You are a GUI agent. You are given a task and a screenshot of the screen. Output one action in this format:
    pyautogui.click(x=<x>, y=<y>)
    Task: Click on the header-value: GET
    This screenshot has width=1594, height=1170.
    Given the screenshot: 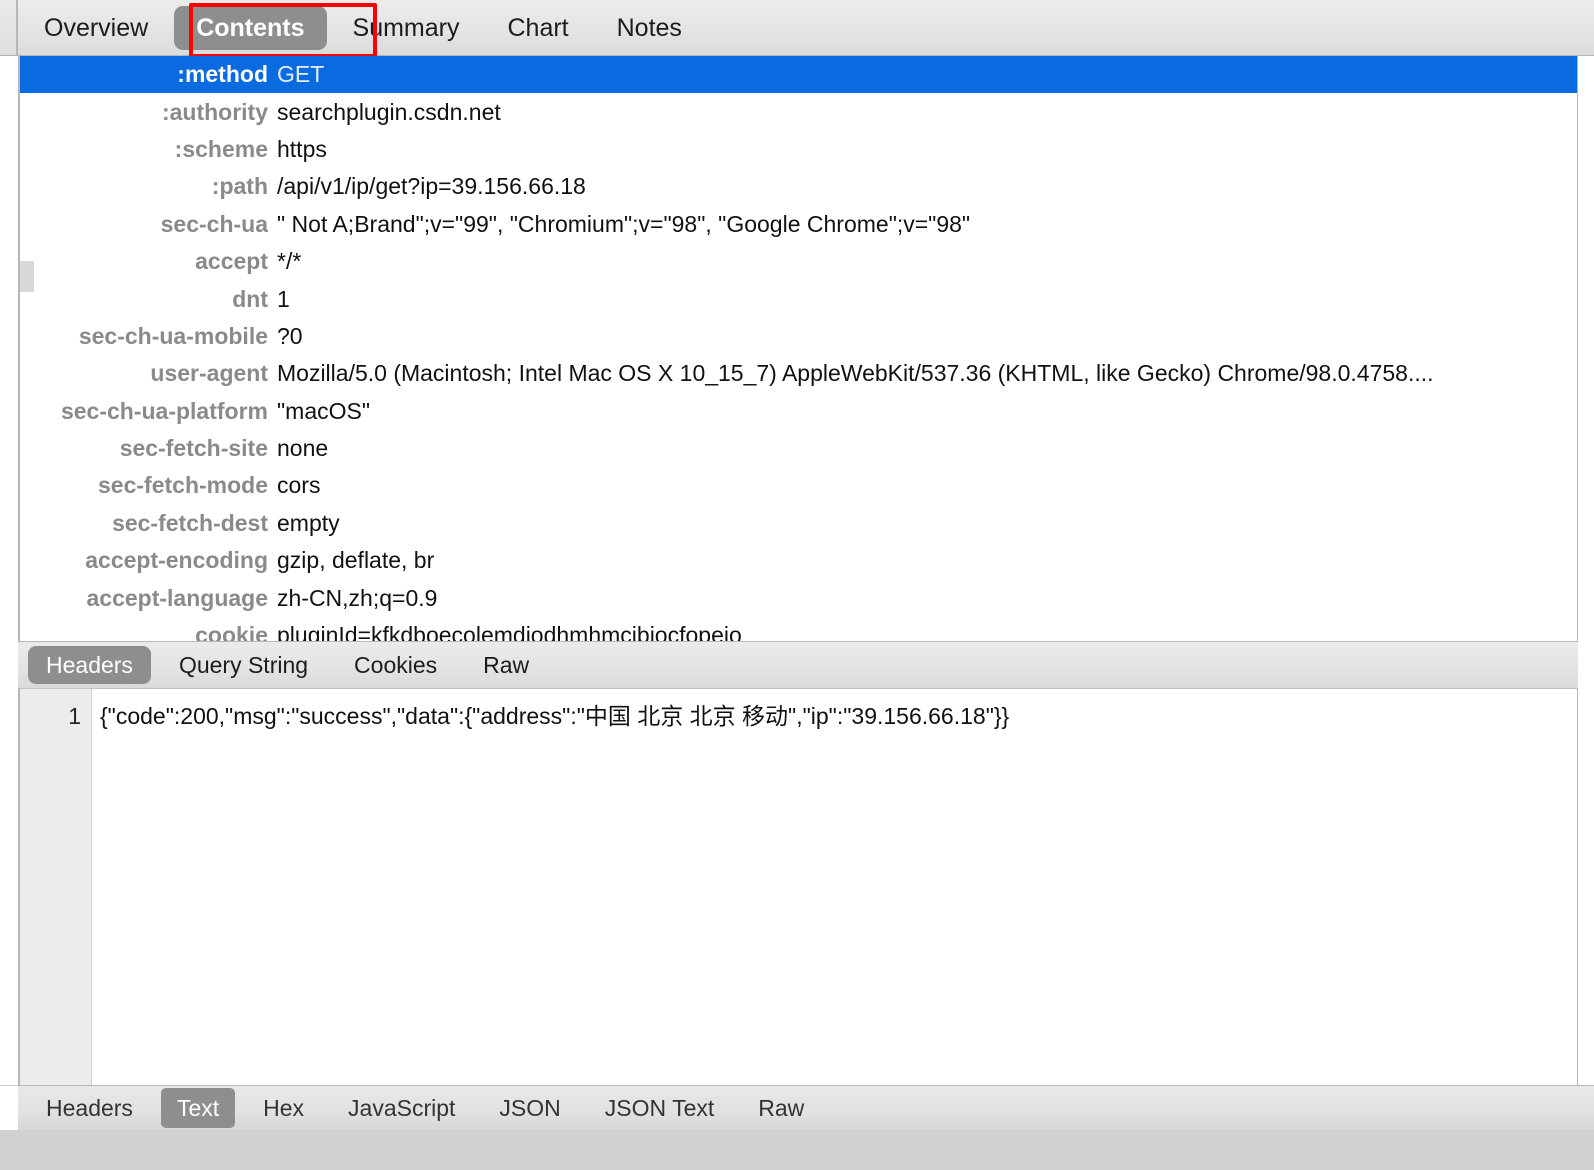 What is the action you would take?
    pyautogui.click(x=301, y=74)
    